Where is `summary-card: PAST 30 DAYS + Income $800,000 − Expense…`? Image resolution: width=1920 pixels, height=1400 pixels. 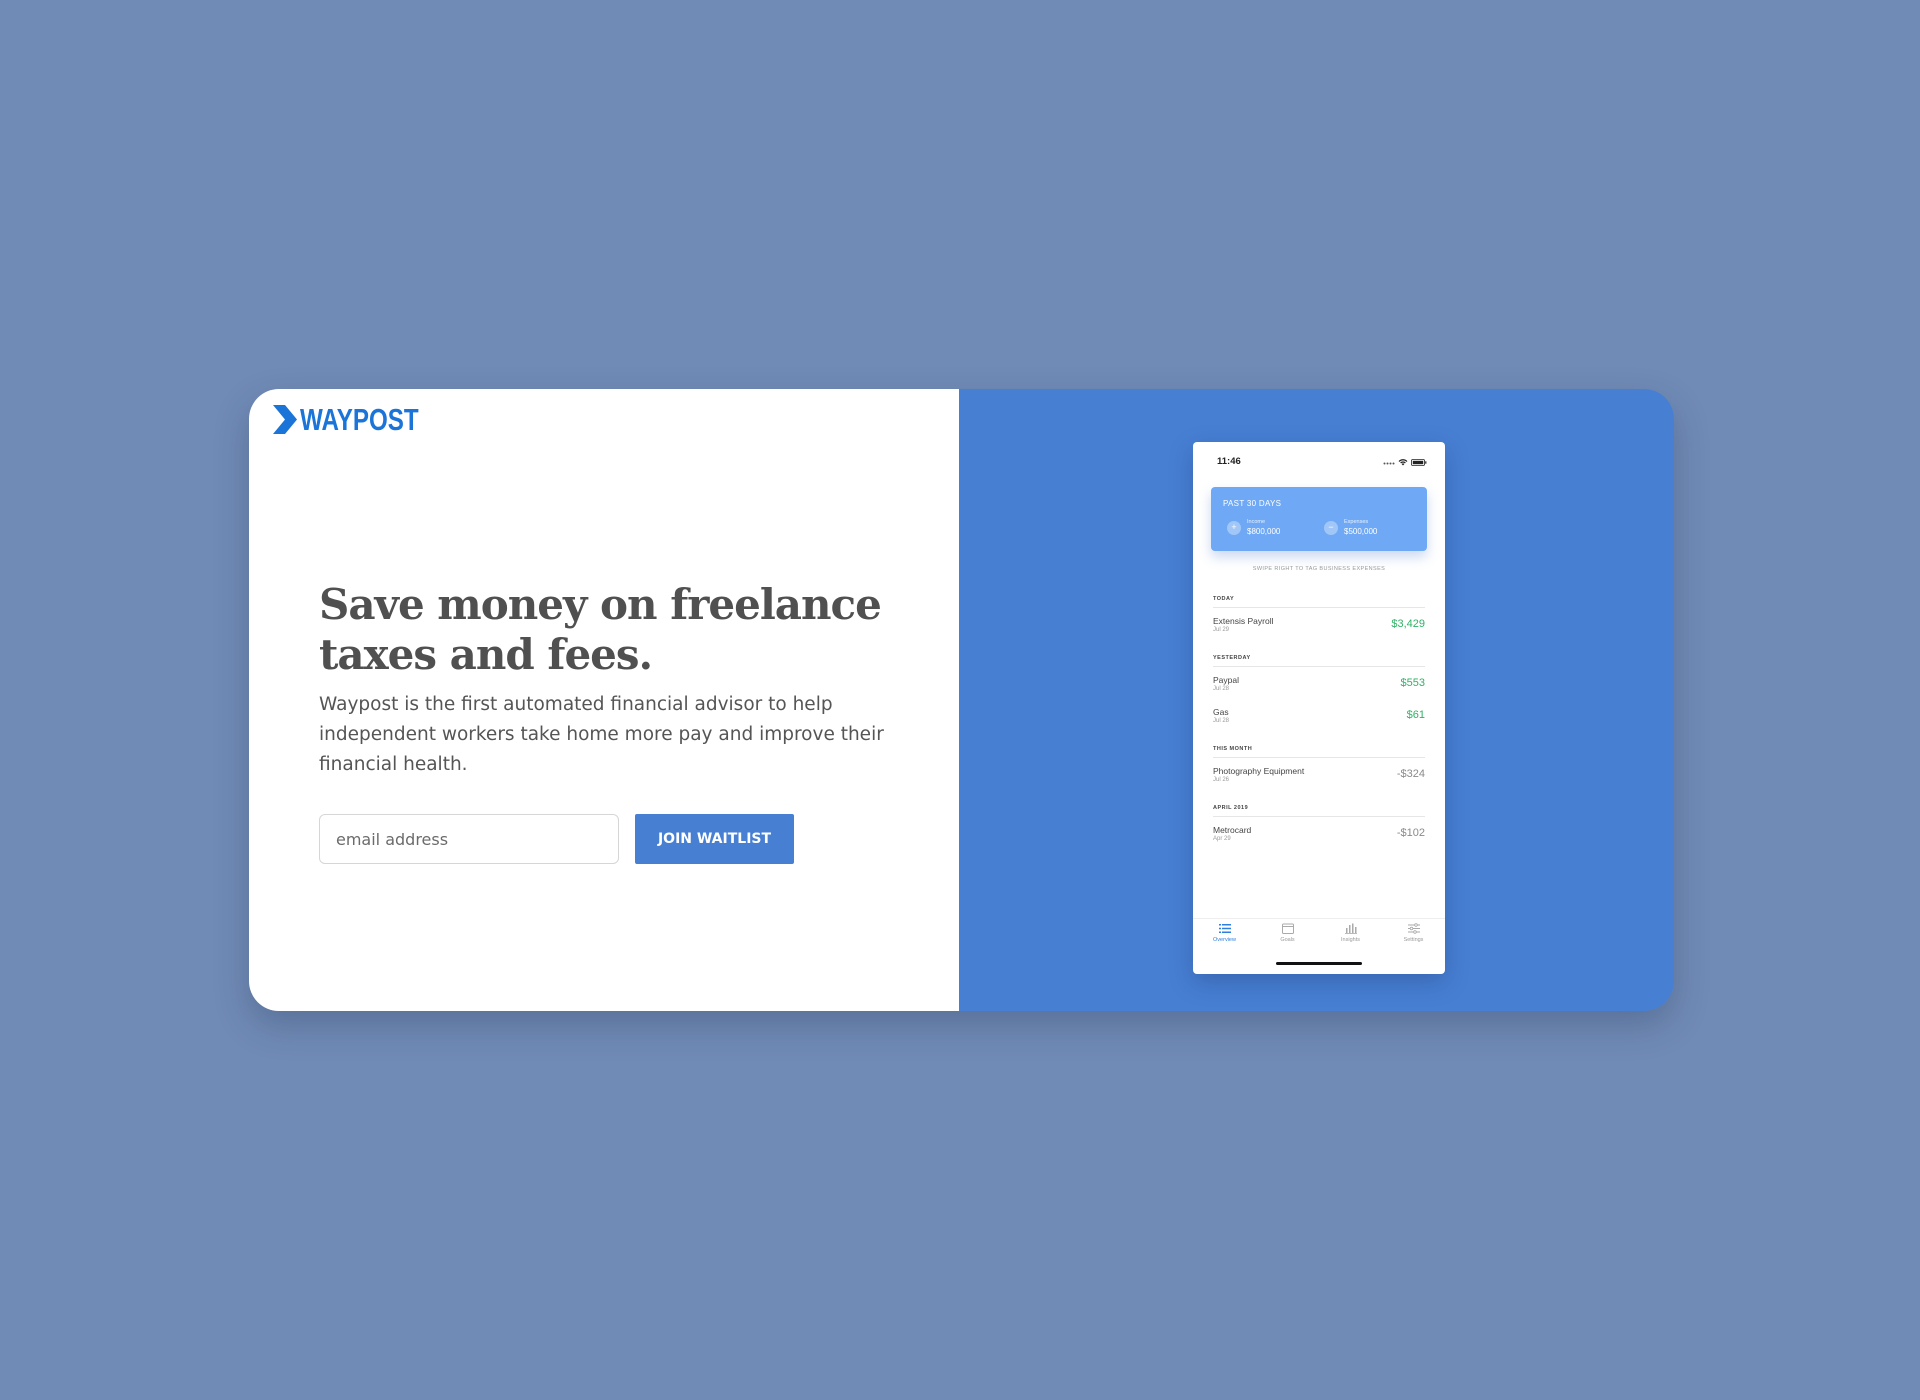 summary-card: PAST 30 DAYS + Income $800,000 − Expense… is located at coordinates (1319, 519).